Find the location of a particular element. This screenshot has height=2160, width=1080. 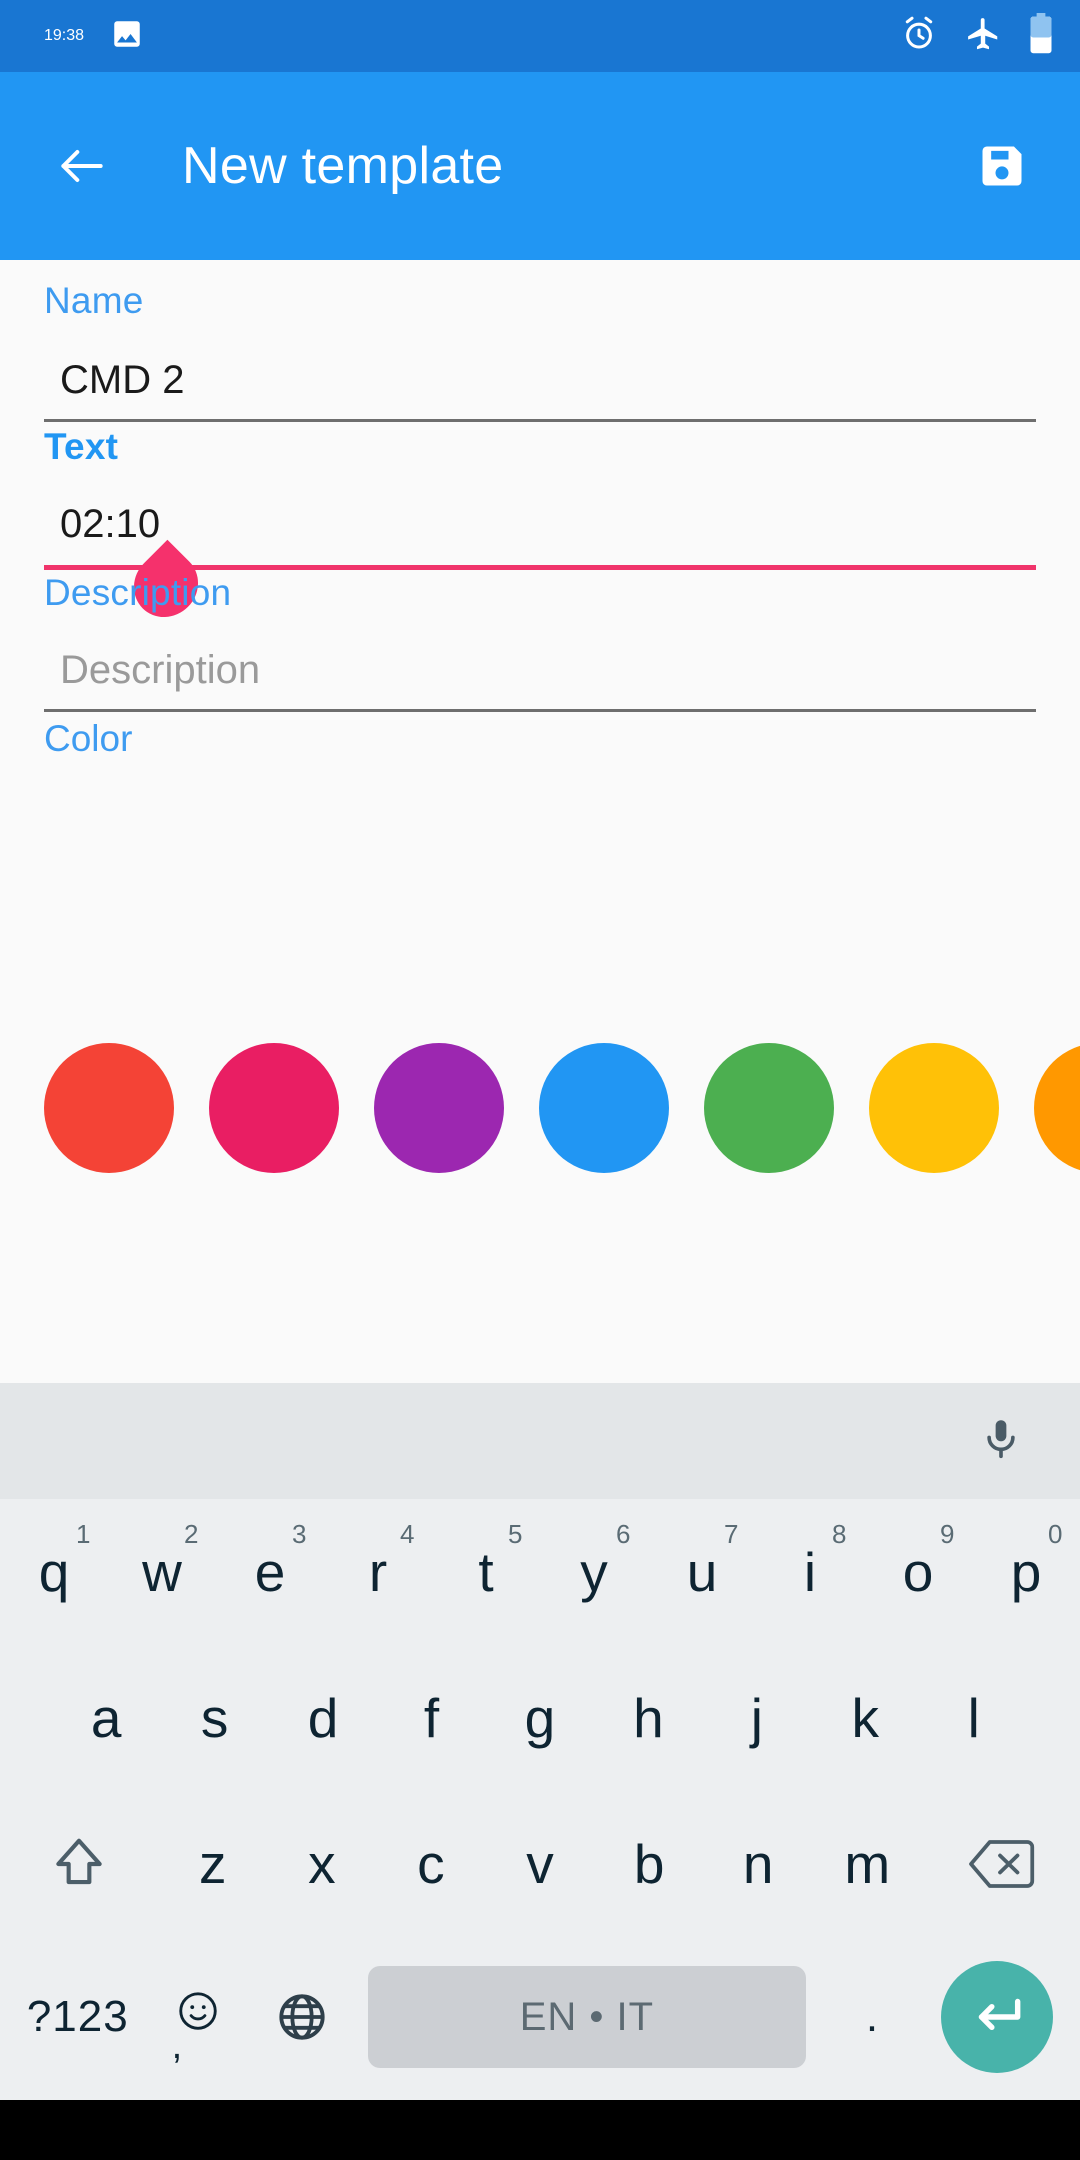

key-h: h is located at coordinates (648, 1718).